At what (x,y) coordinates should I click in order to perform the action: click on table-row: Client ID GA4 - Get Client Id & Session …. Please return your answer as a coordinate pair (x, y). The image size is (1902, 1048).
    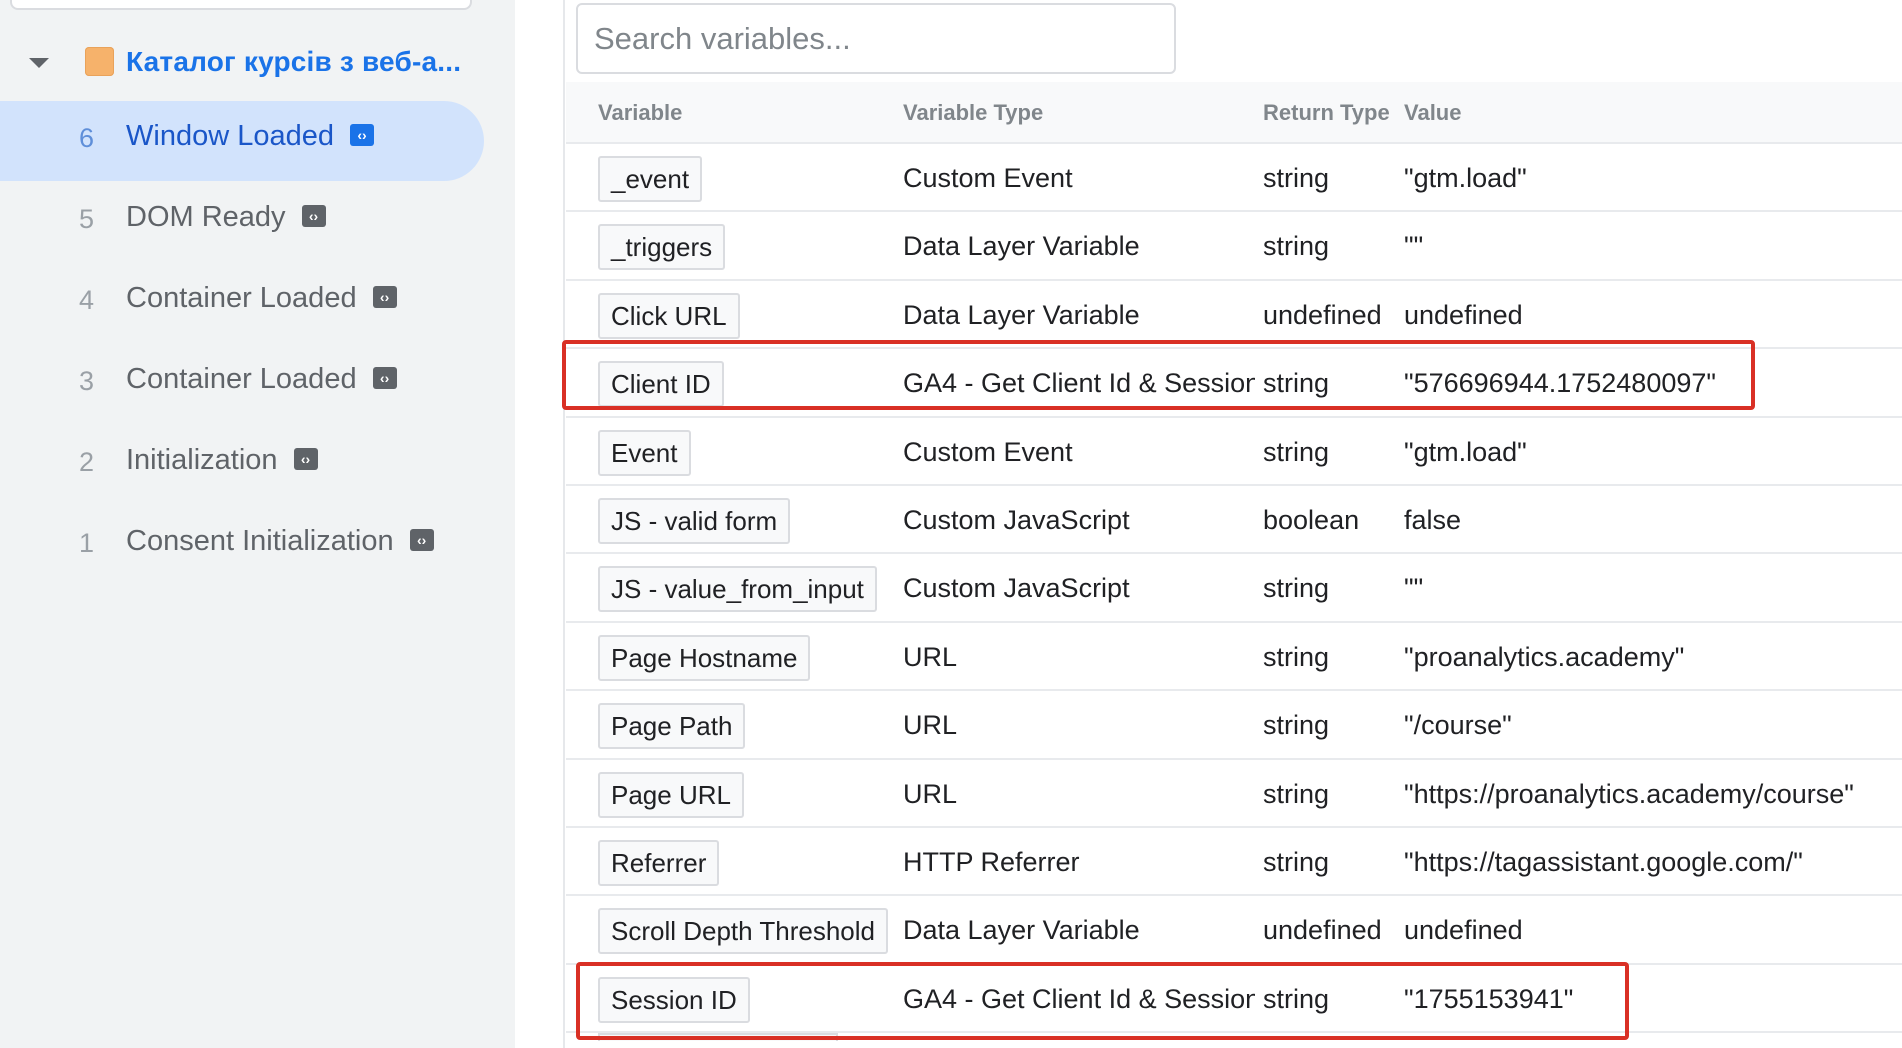
    Looking at the image, I should click on (1234, 383).